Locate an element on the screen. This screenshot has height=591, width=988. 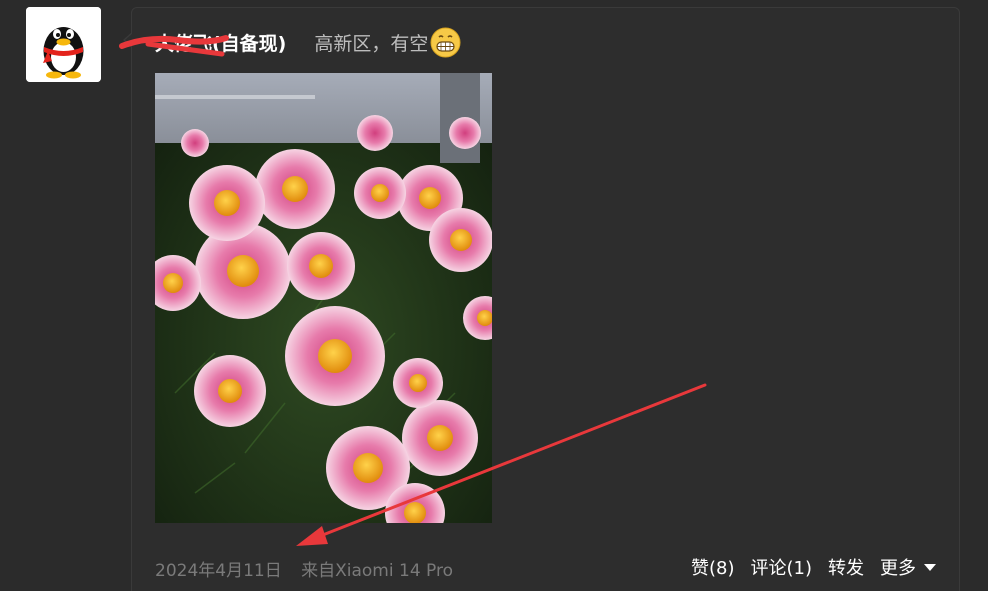
more-button: 更多 is located at coordinates (908, 567).